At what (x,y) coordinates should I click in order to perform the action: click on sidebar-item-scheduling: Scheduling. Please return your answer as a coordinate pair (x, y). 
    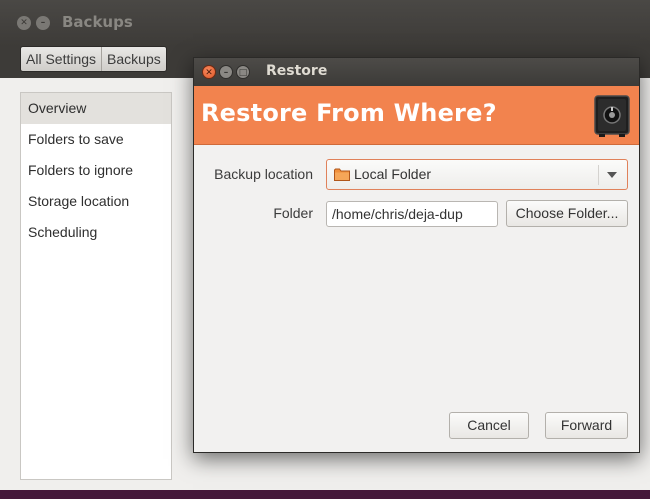
    Looking at the image, I should click on (96, 232).